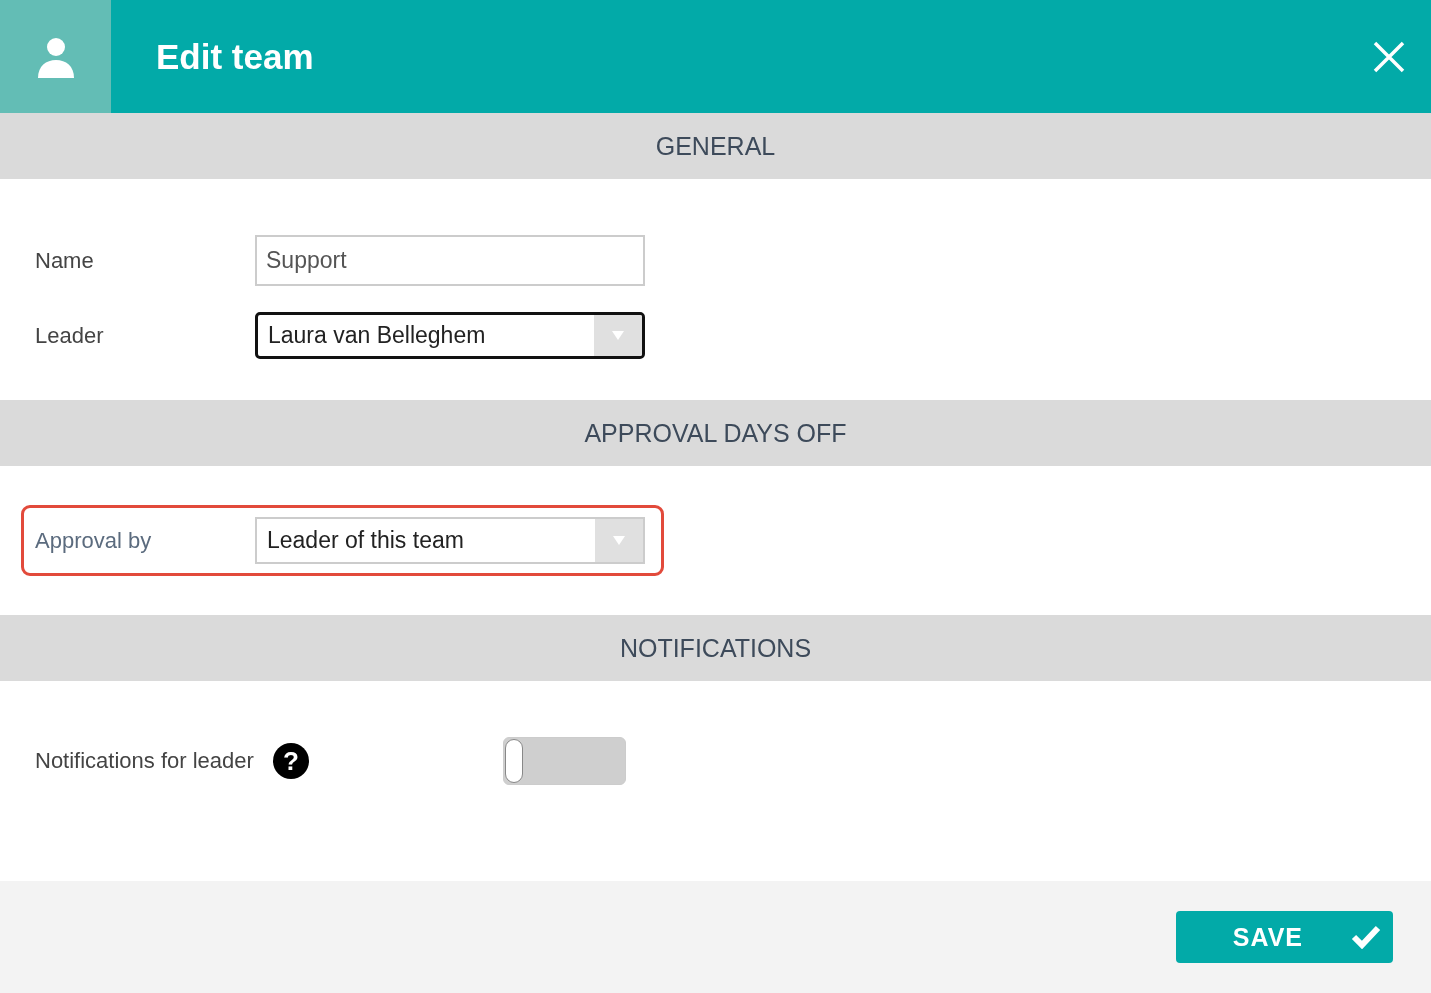 The width and height of the screenshot is (1431, 993). What do you see at coordinates (70, 335) in the screenshot?
I see `field-label: Leader` at bounding box center [70, 335].